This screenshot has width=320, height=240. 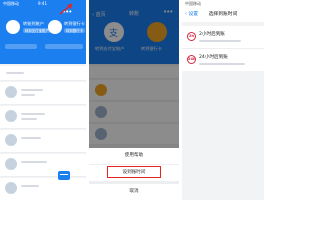 What do you see at coordinates (191, 36) in the screenshot?
I see `clock-2h-icon: 2h` at bounding box center [191, 36].